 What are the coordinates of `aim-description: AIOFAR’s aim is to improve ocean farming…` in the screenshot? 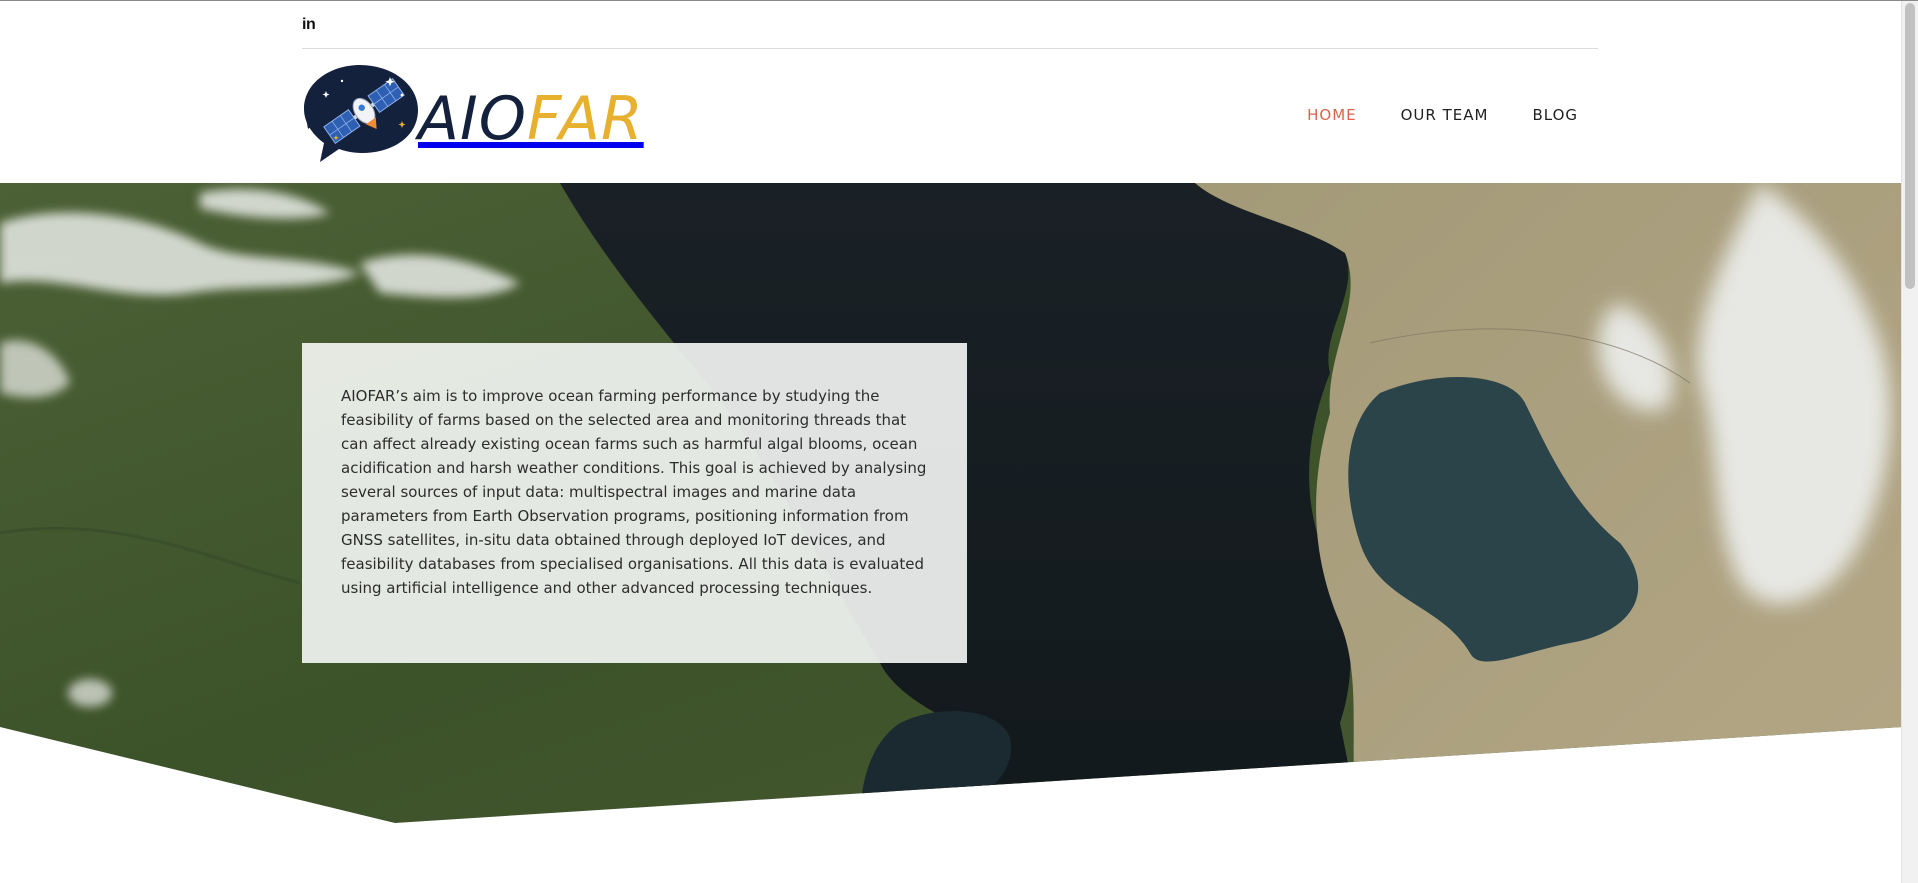 It's located at (634, 492).